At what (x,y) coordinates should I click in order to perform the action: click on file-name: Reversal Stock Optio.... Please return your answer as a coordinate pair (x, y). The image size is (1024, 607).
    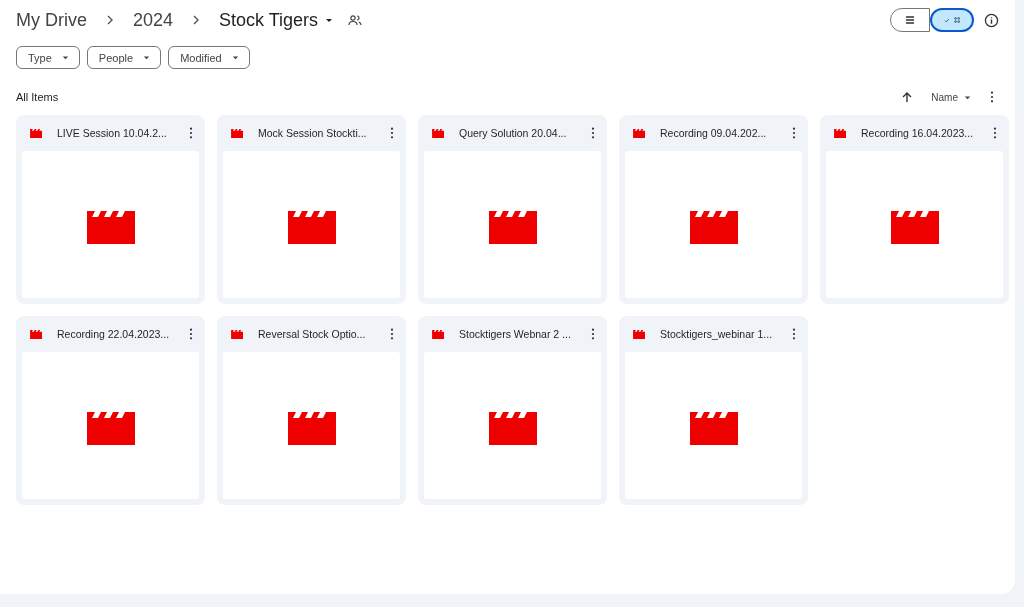
    Looking at the image, I should click on (312, 334).